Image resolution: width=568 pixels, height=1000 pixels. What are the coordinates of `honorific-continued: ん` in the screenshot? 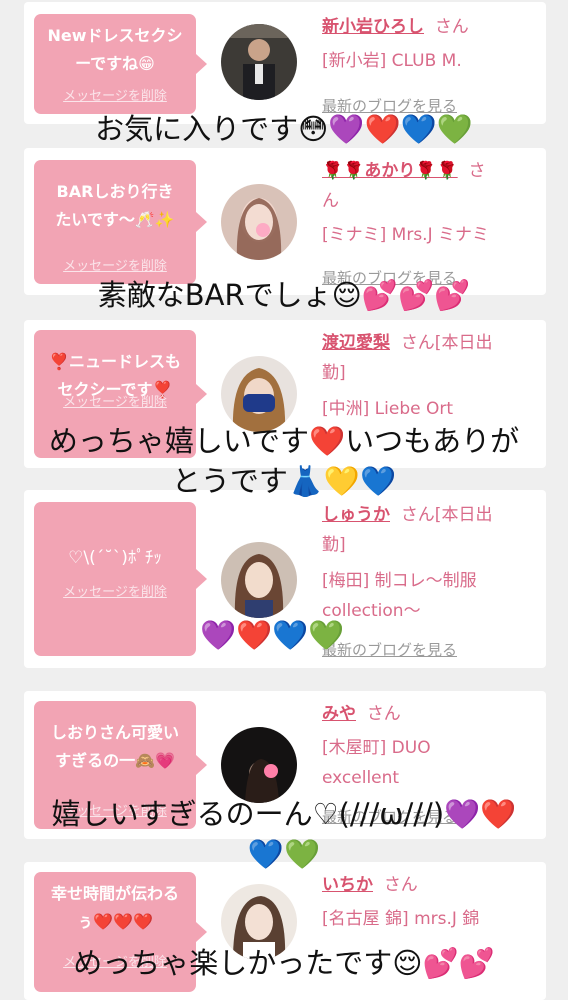 It's located at (330, 201).